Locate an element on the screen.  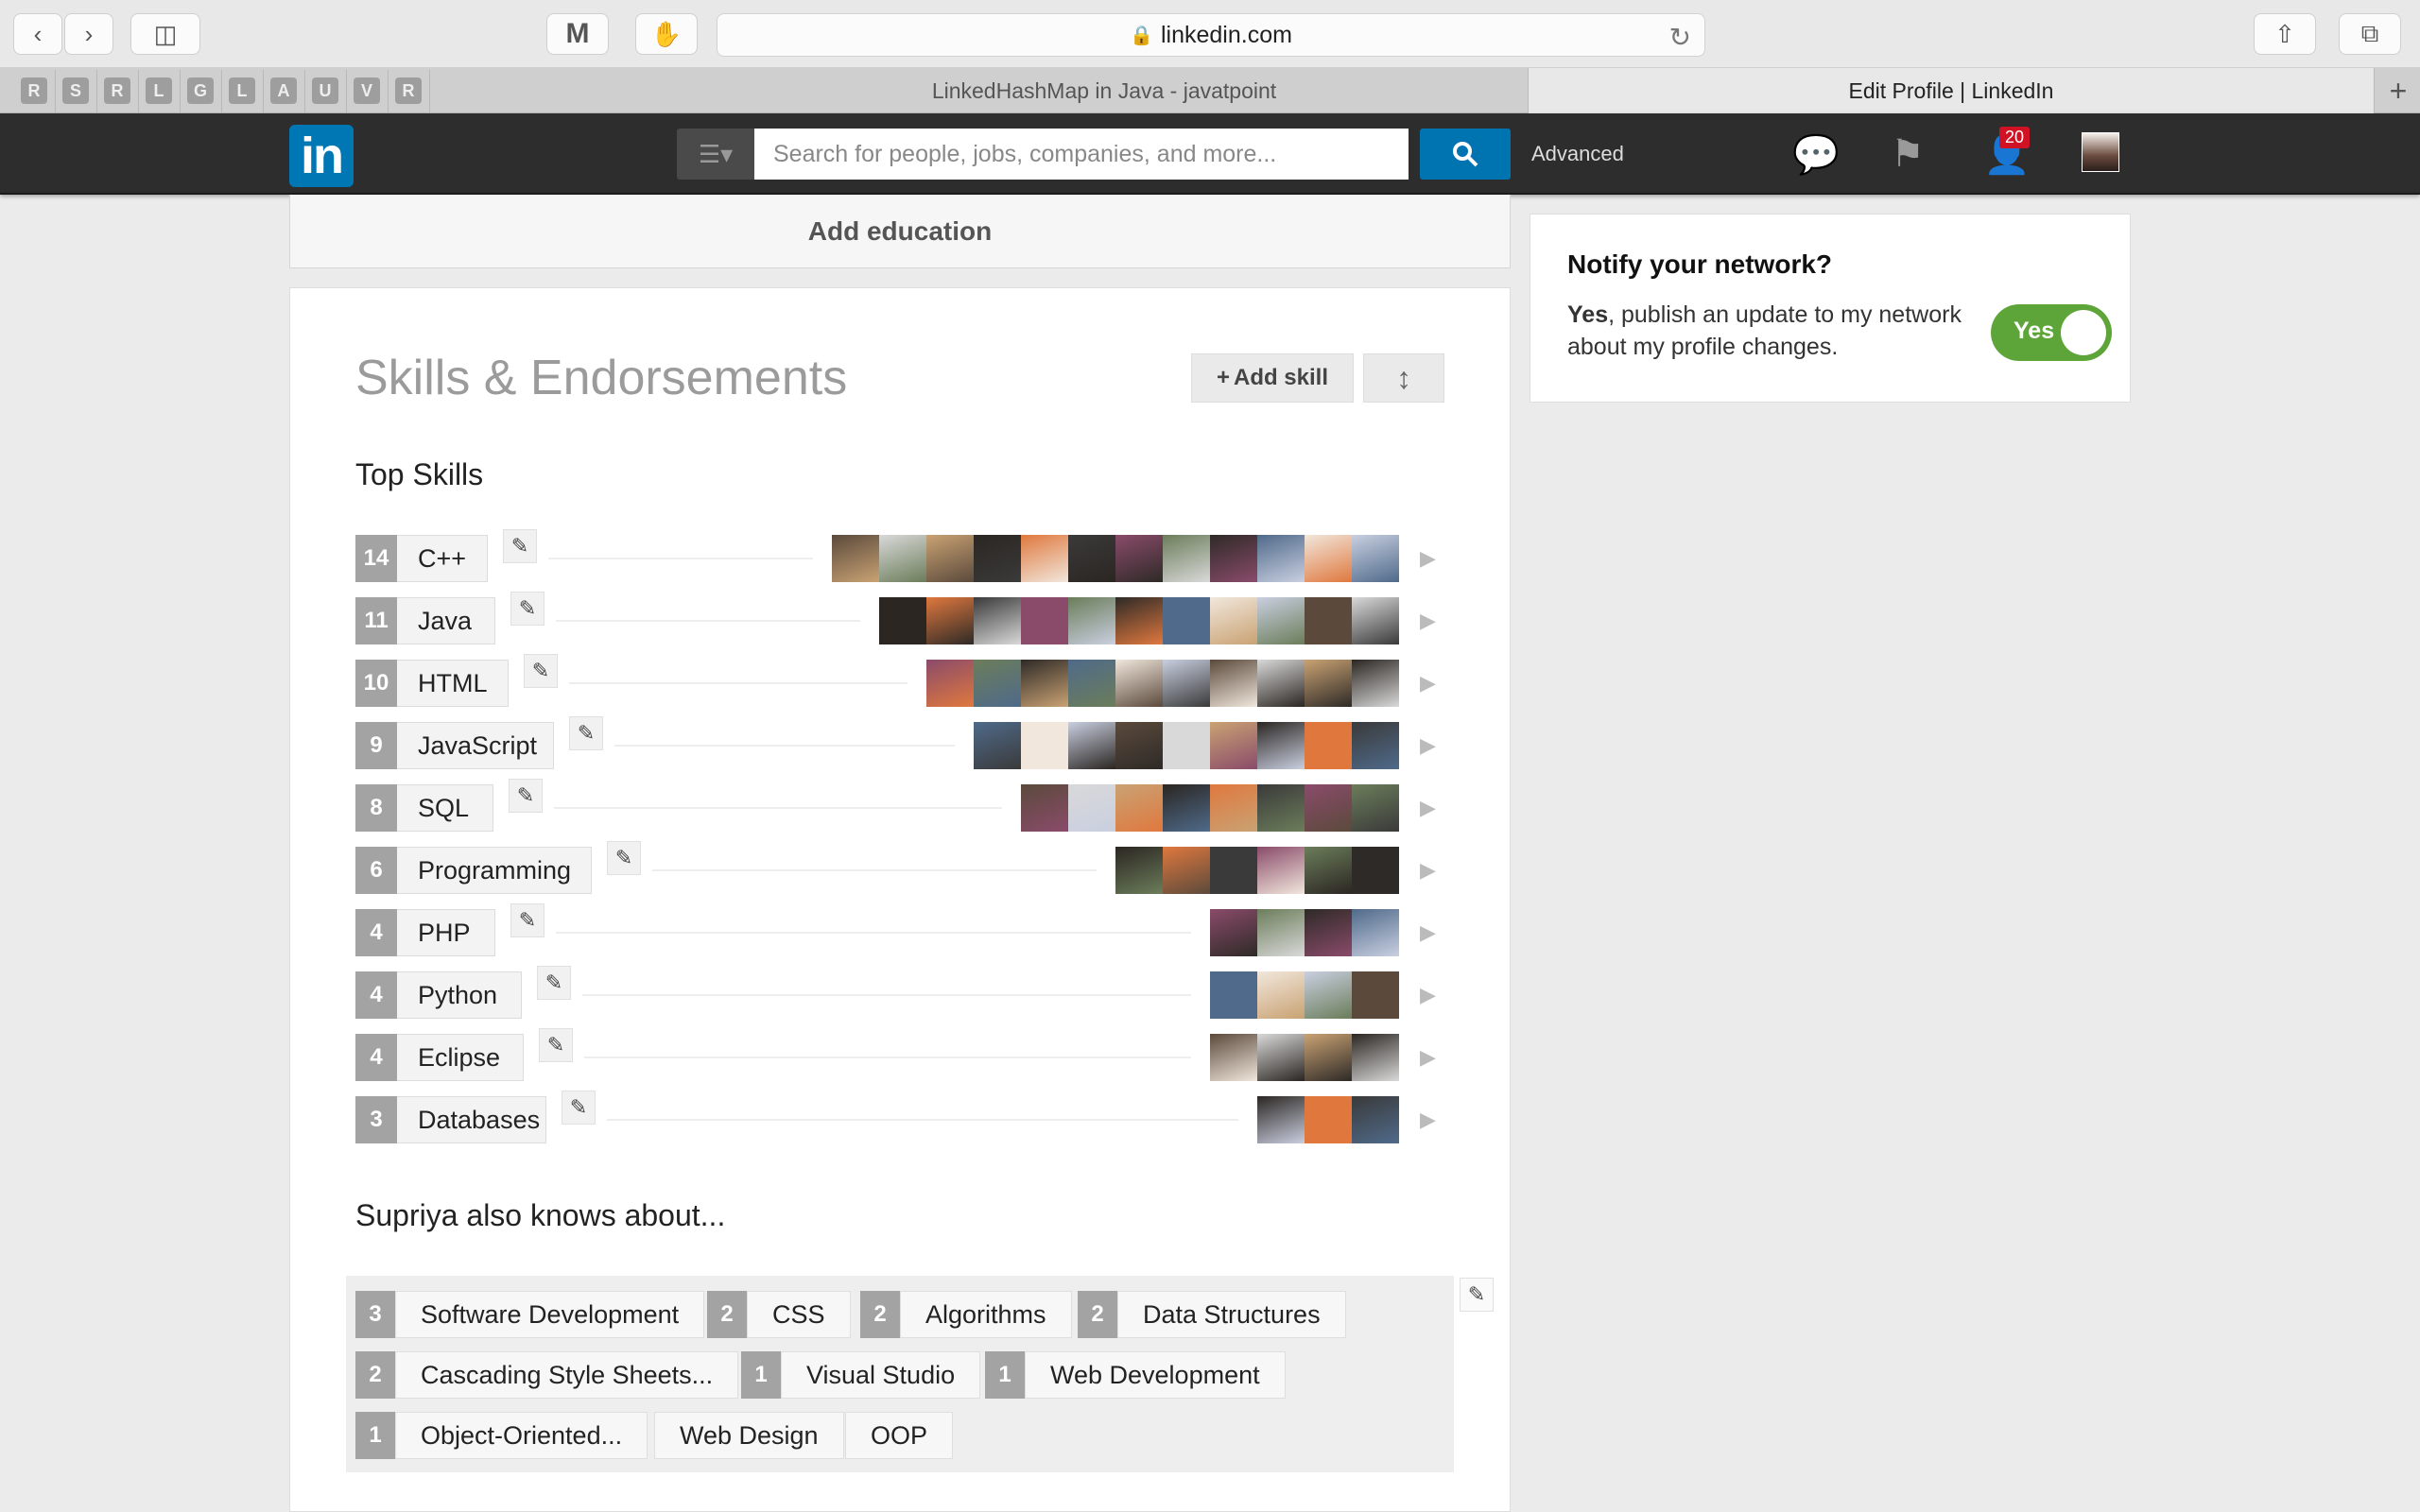
endorsement-count: 8 is located at coordinates (376, 808).